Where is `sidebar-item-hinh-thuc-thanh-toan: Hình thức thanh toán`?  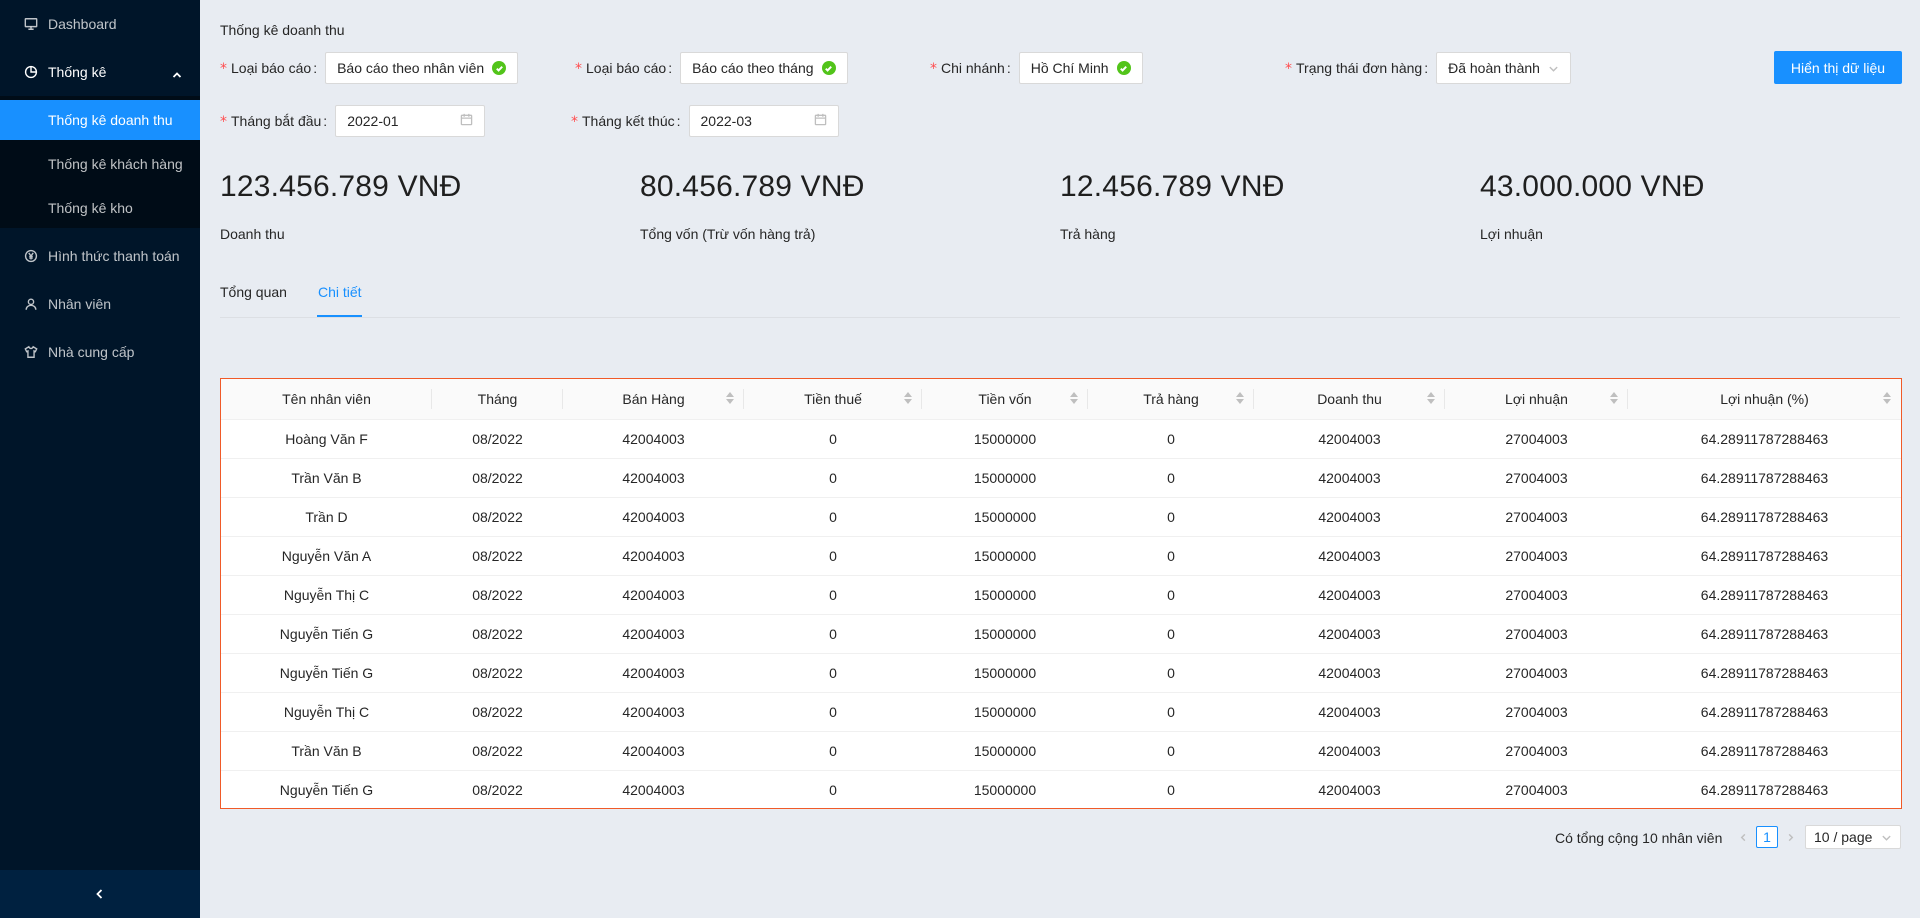
sidebar-item-hinh-thuc-thanh-toan: Hình thức thanh toán is located at coordinates (100, 256).